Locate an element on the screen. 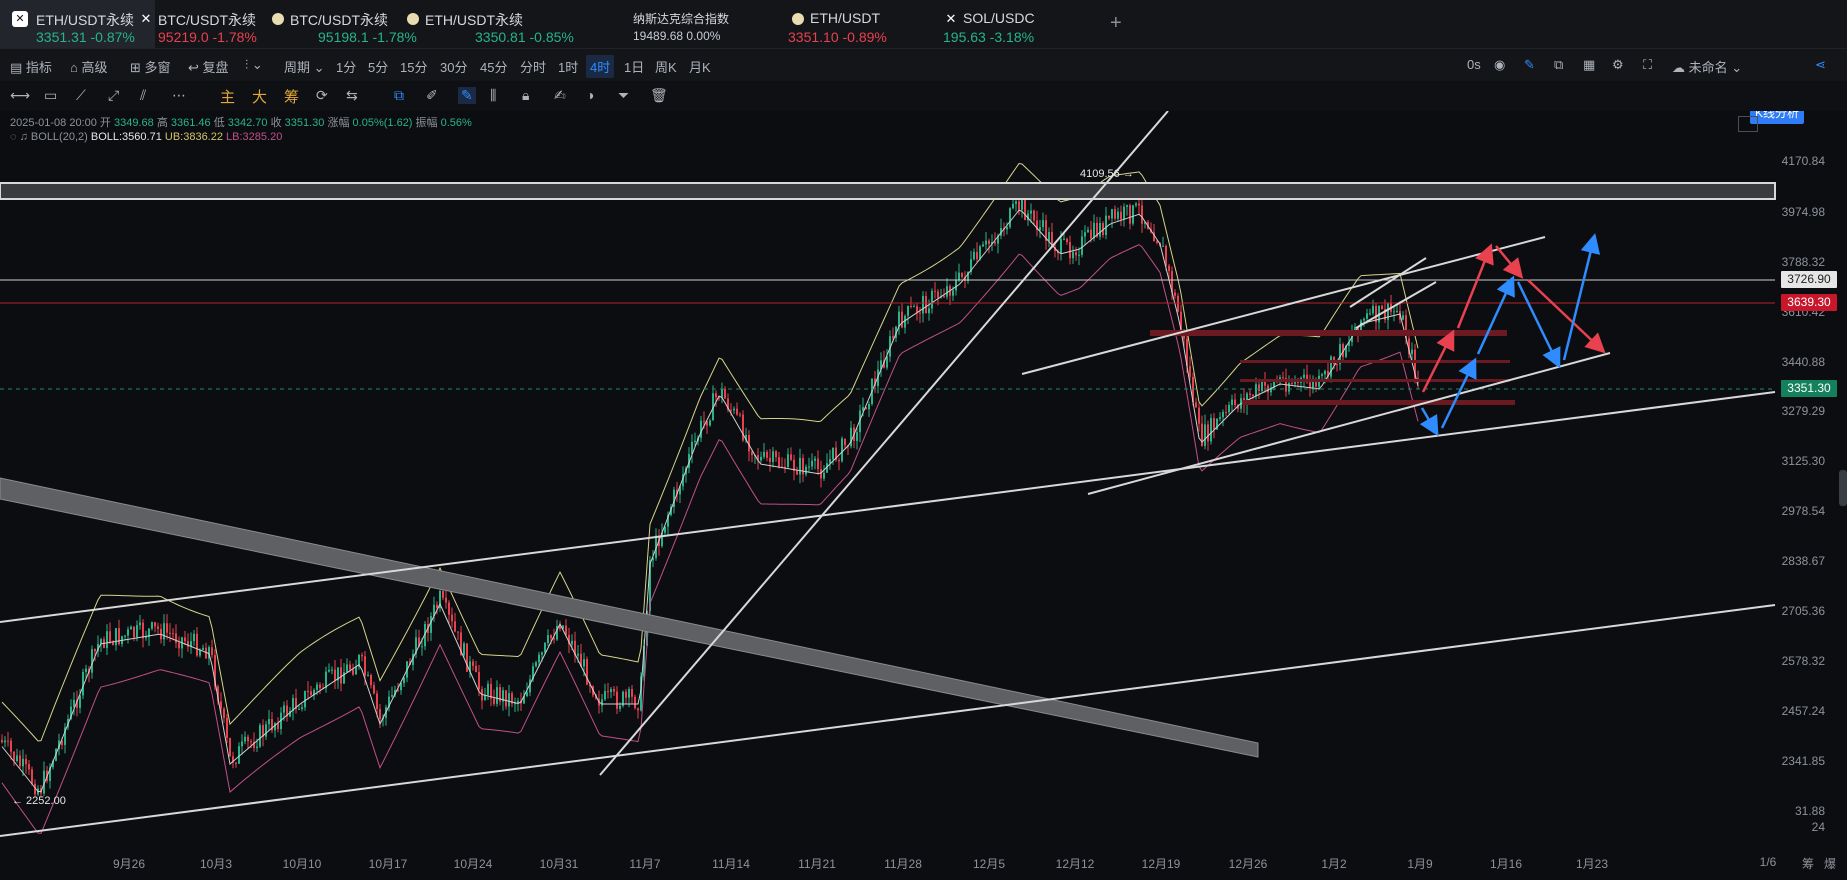  interval-4h: 4时 is located at coordinates (600, 66).